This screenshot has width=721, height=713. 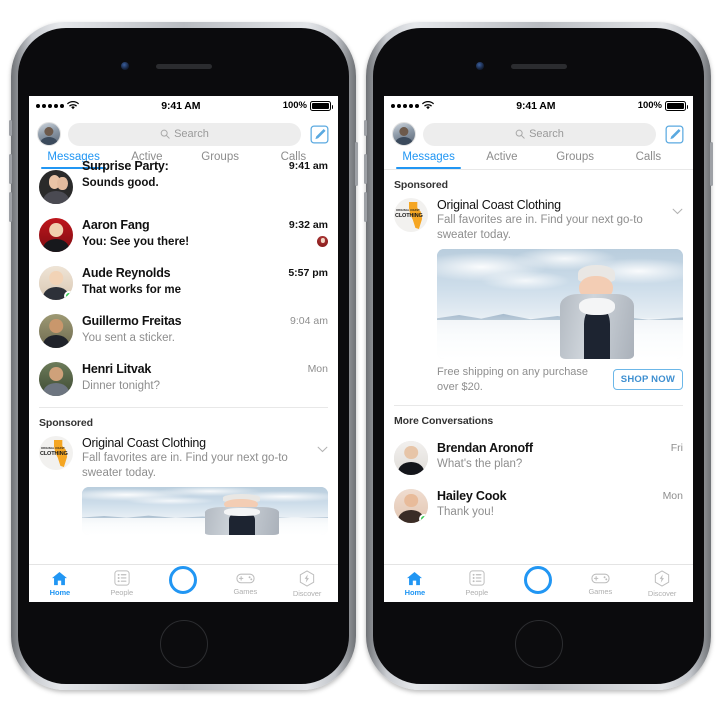 I want to click on conversation-preview: You: See you there!, so click(x=136, y=241).